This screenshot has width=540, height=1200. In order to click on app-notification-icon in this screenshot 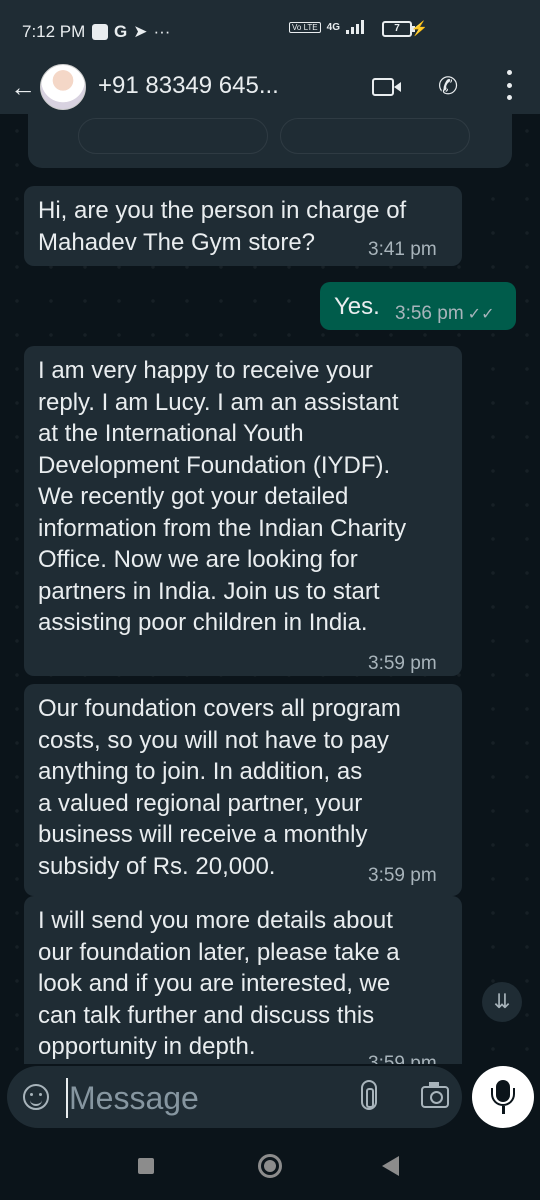, I will do `click(100, 32)`.